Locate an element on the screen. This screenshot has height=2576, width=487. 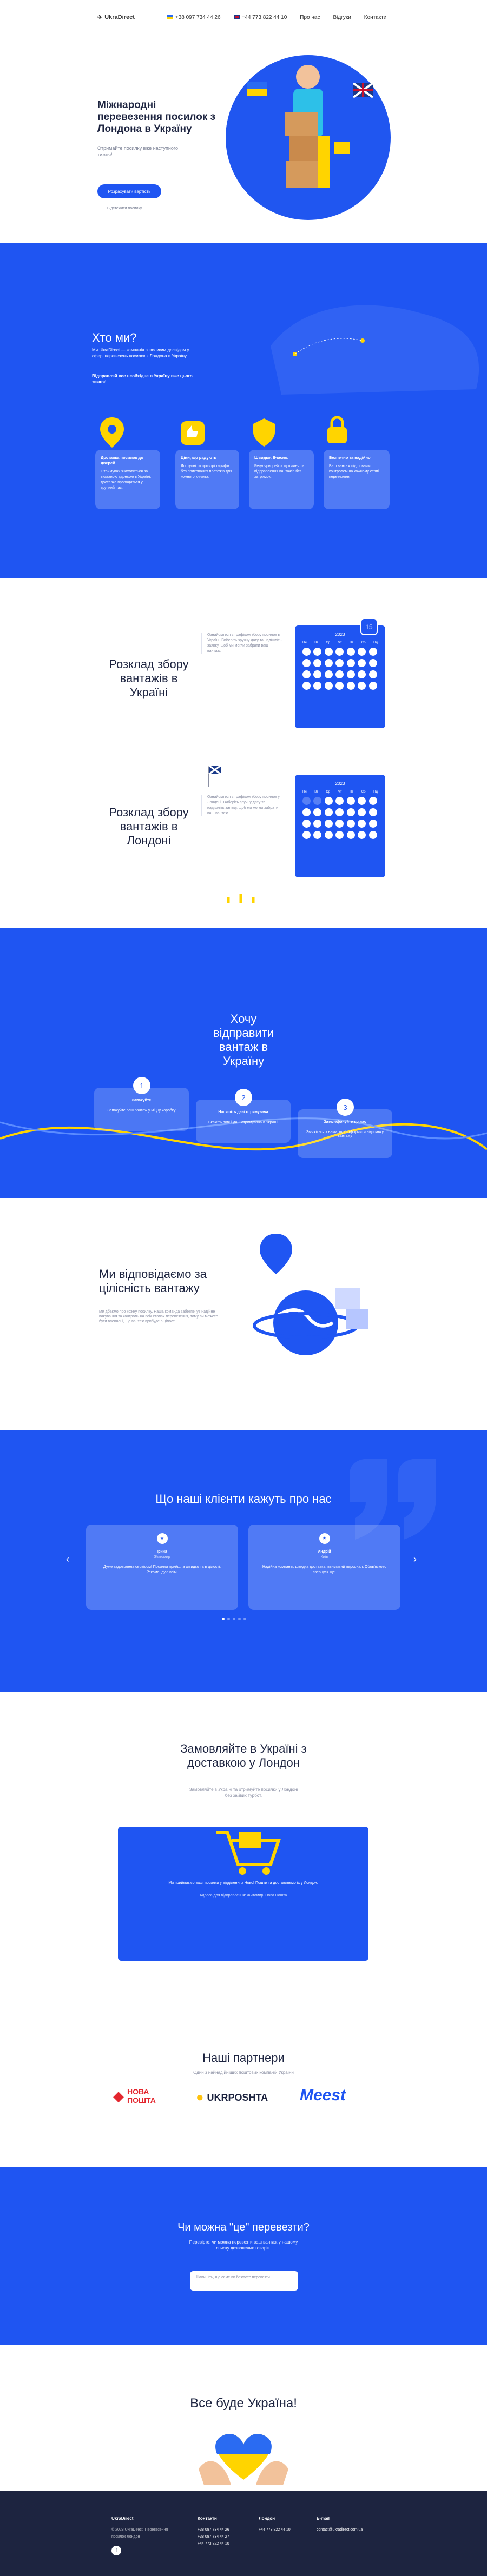
shield-icon is located at coordinates (264, 432).